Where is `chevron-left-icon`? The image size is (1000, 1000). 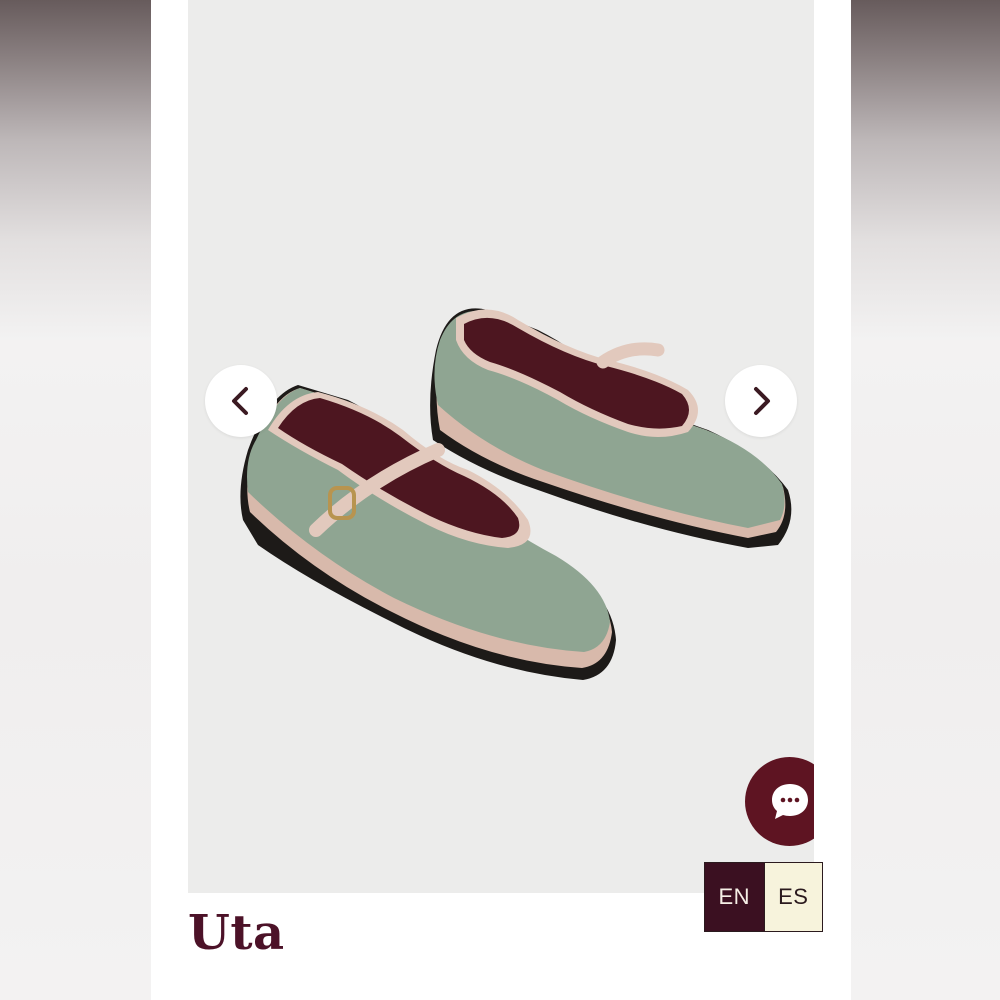 chevron-left-icon is located at coordinates (240, 401).